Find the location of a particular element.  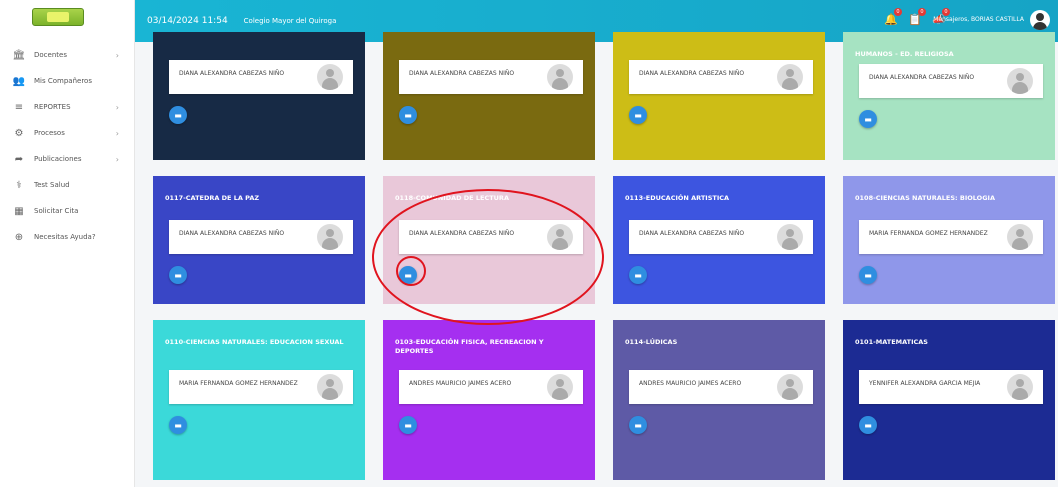

sidebar-item-solicitar-cita: ▦ Solicitar Cita is located at coordinates (67, 211).